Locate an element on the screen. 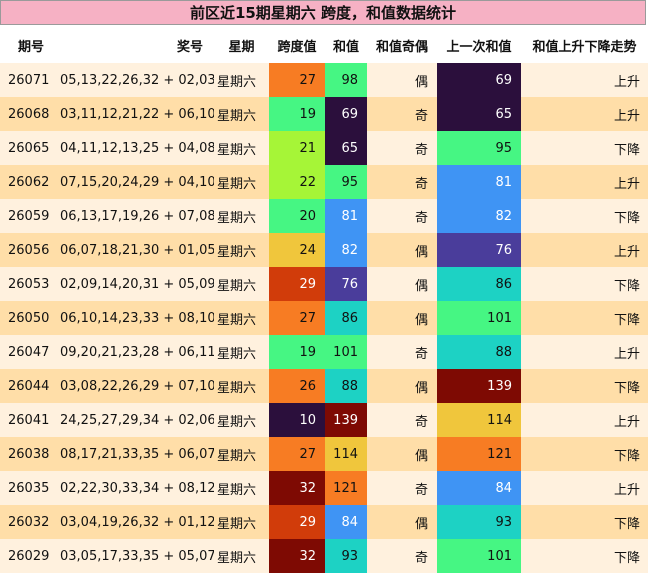 This screenshot has height=573, width=648. header-issue: 期号 is located at coordinates (28, 45).